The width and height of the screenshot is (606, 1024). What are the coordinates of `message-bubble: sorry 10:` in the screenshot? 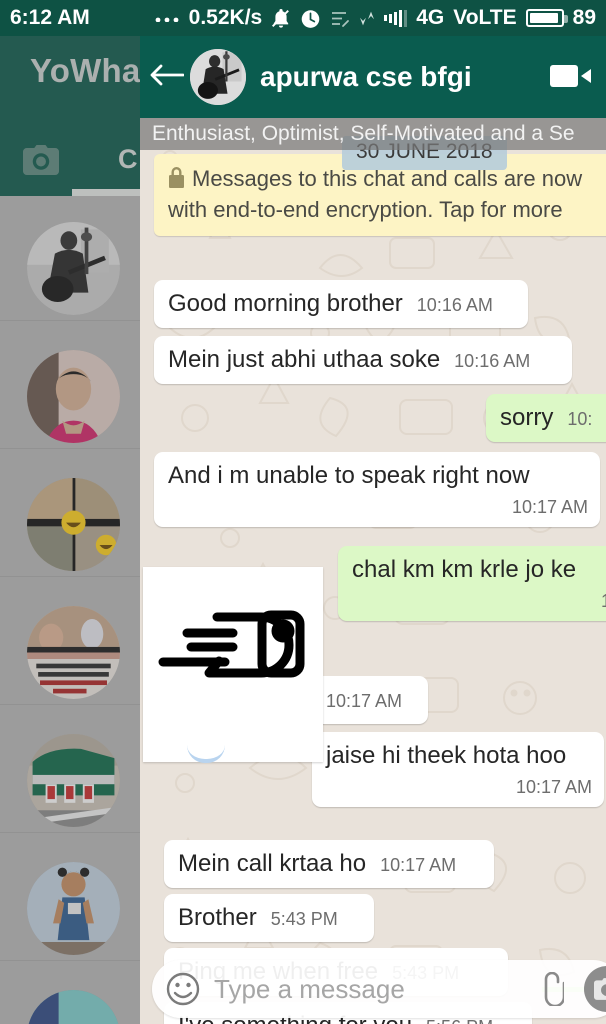 It's located at (546, 418).